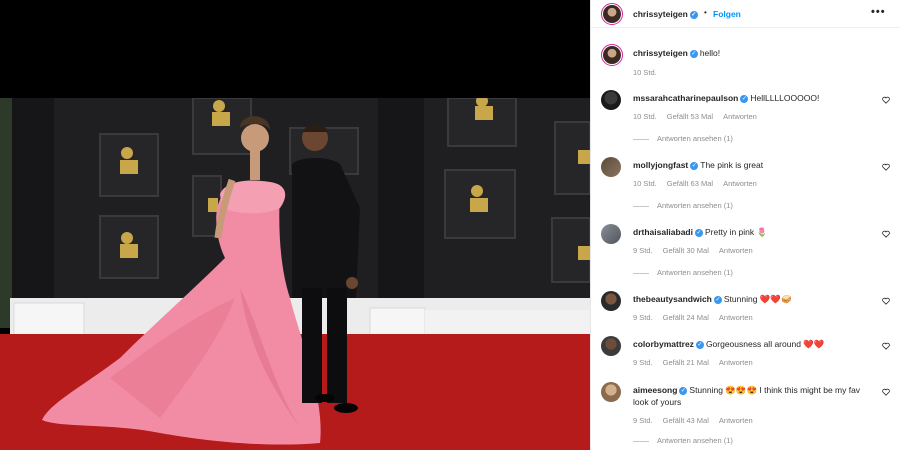 The height and width of the screenshot is (450, 900). I want to click on caption-avatar, so click(612, 55).